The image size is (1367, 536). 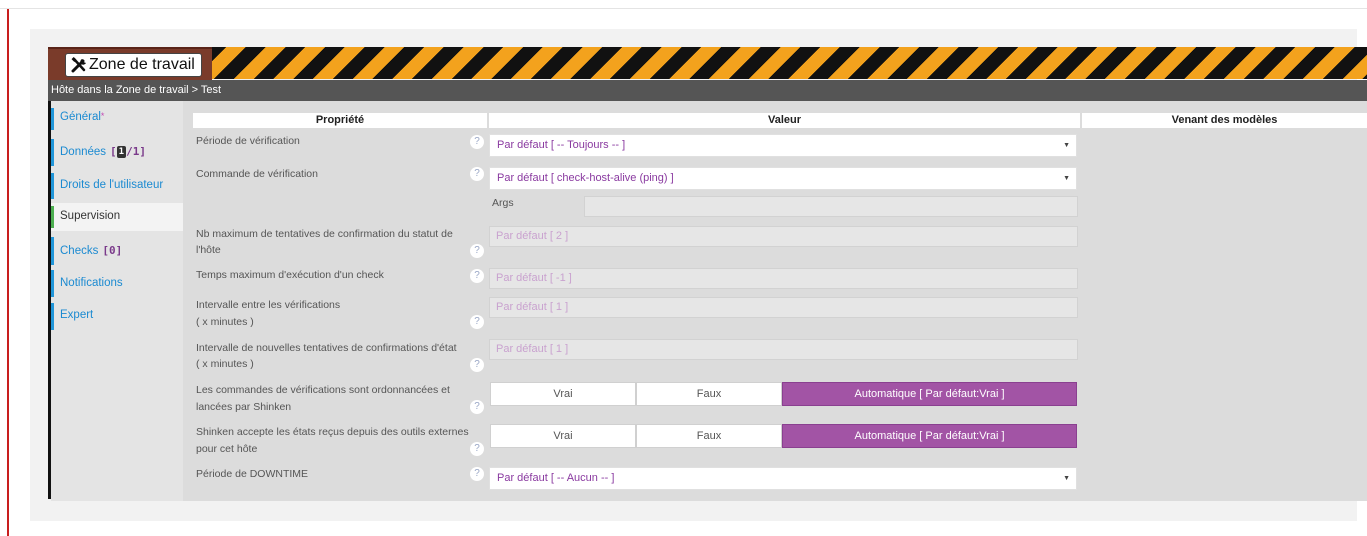 I want to click on data-count-badge: [1/1], so click(x=128, y=151).